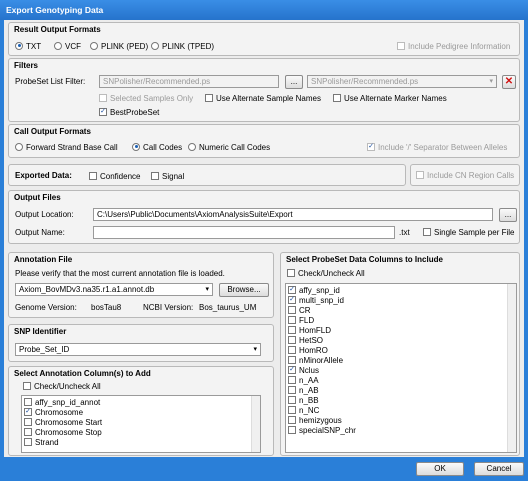 The height and width of the screenshot is (481, 528). Describe the element at coordinates (468, 232) in the screenshot. I see `single-sample-checkbox: Single Sample per File` at that location.